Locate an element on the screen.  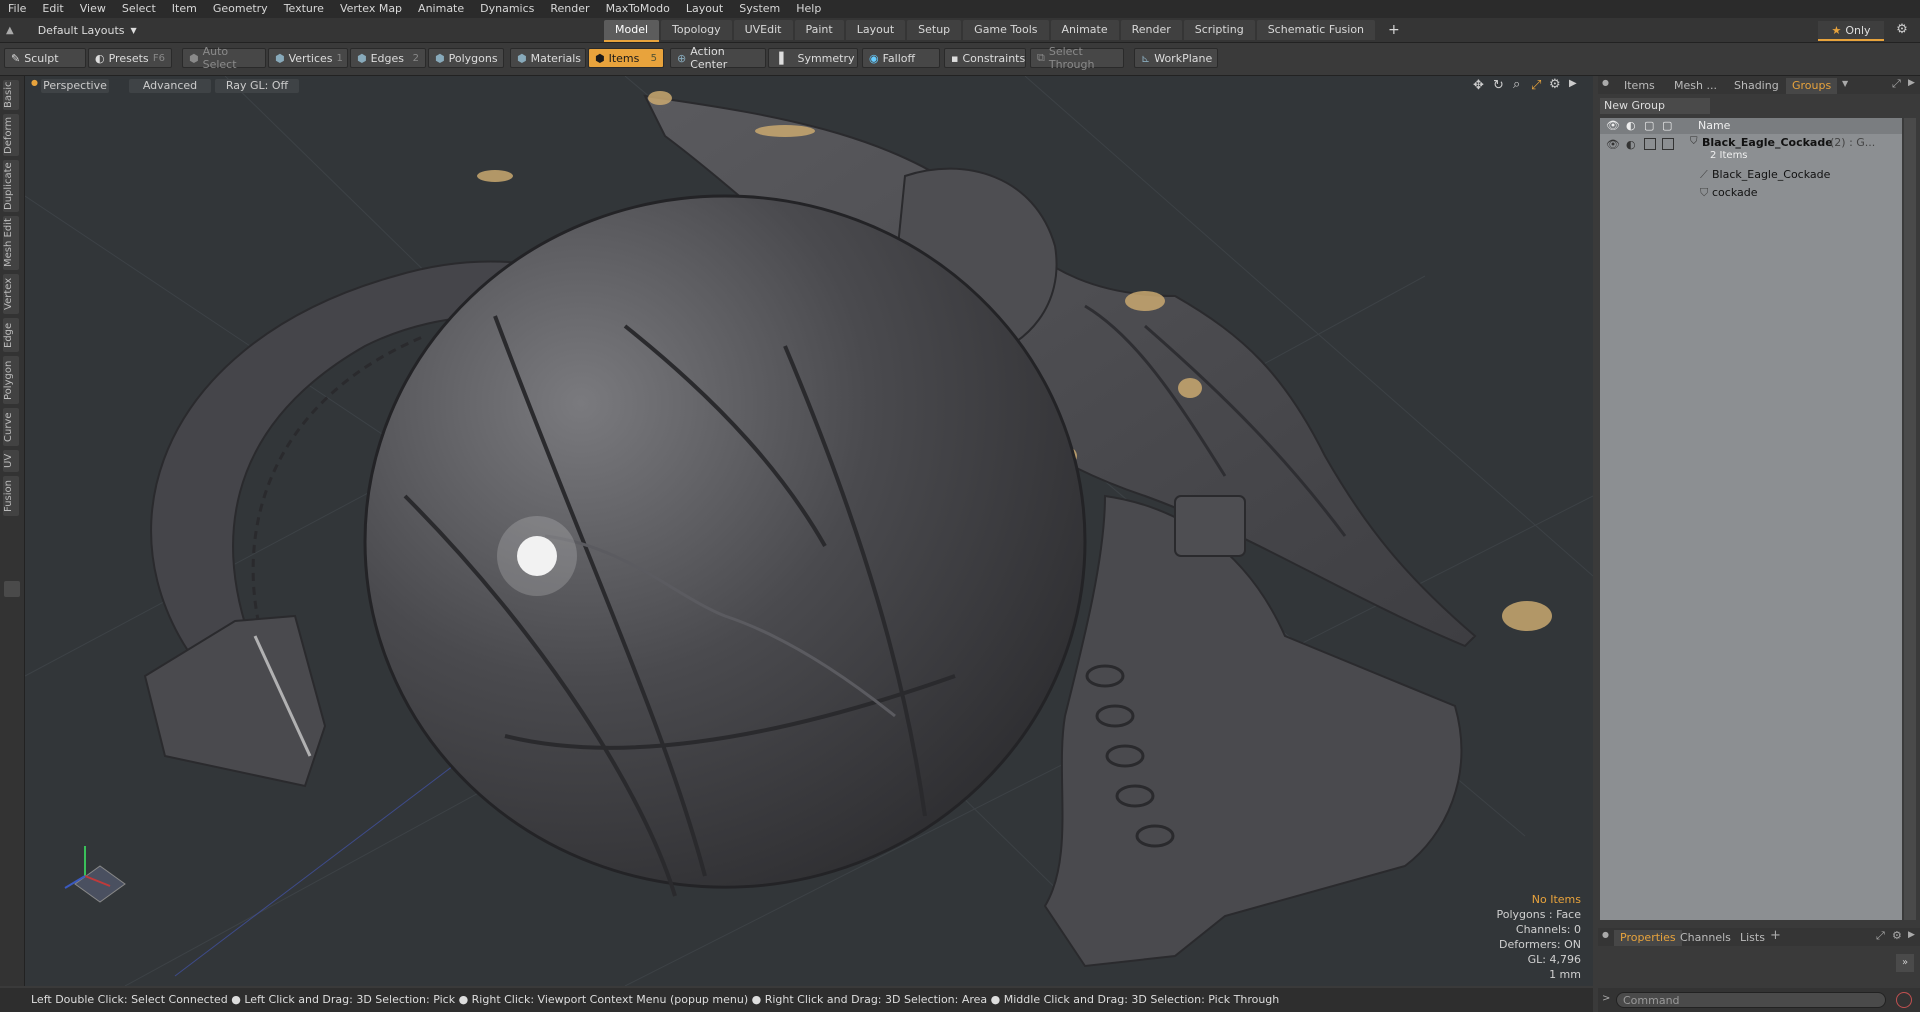
menu-view: View is located at coordinates (93, 9).